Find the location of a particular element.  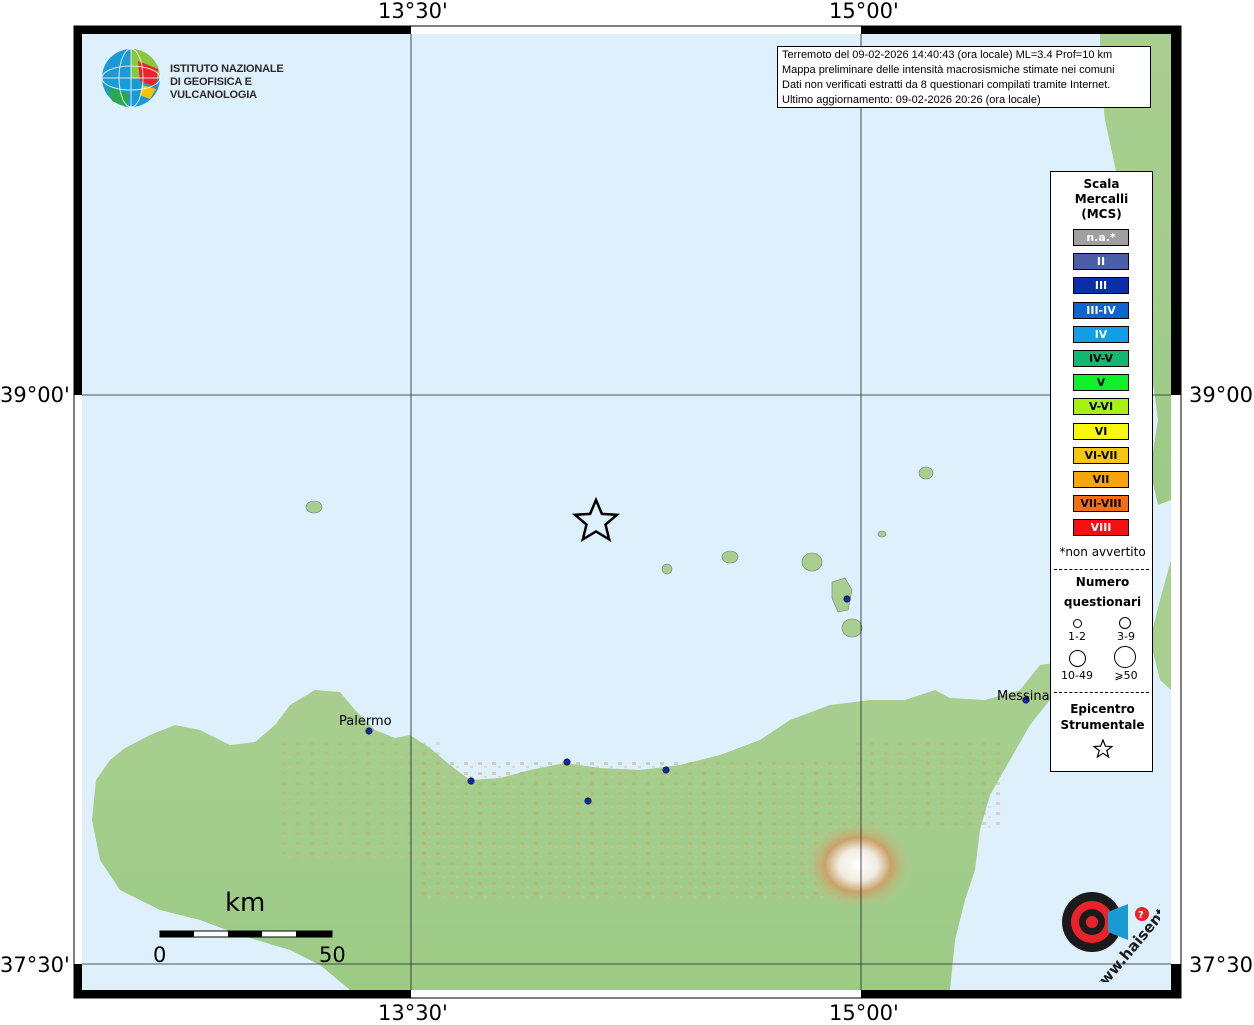

legend-questionnaires-line1: Numero is located at coordinates (1102, 582).